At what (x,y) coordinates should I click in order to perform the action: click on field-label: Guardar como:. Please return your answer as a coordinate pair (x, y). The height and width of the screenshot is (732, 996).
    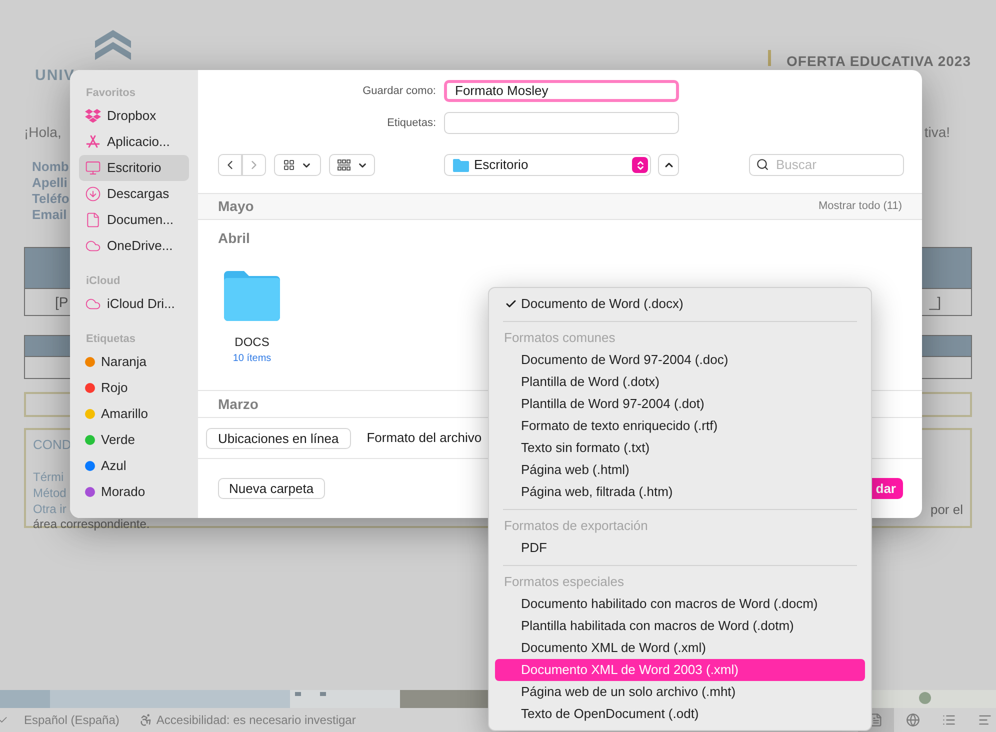
    Looking at the image, I should click on (399, 91).